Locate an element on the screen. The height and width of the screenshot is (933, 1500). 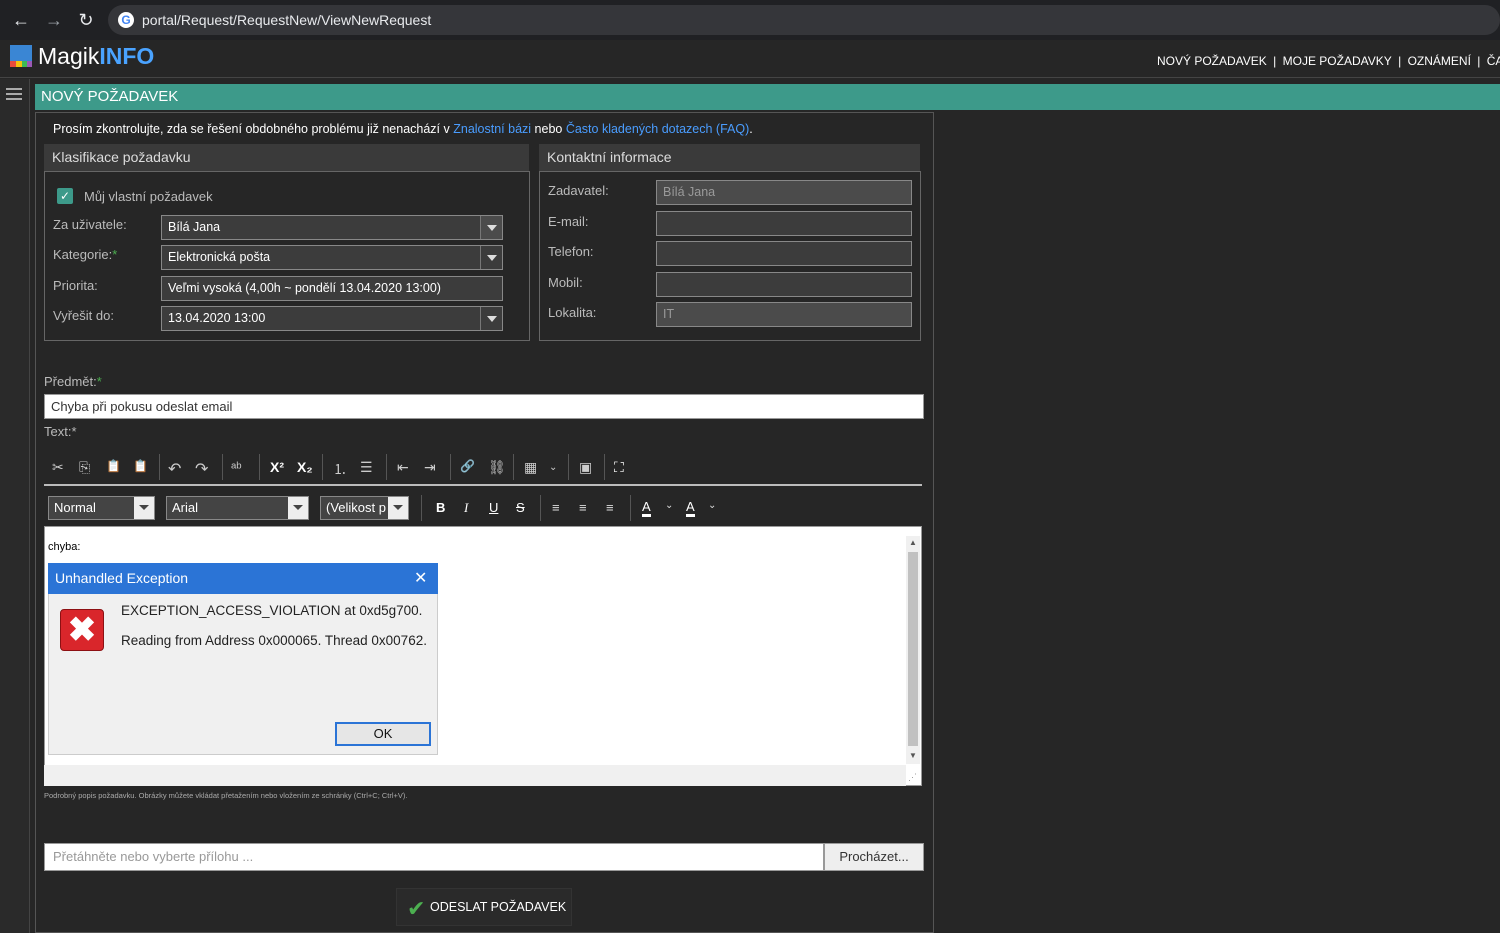
maximize-icon: ⛶ is located at coordinates (619, 467).